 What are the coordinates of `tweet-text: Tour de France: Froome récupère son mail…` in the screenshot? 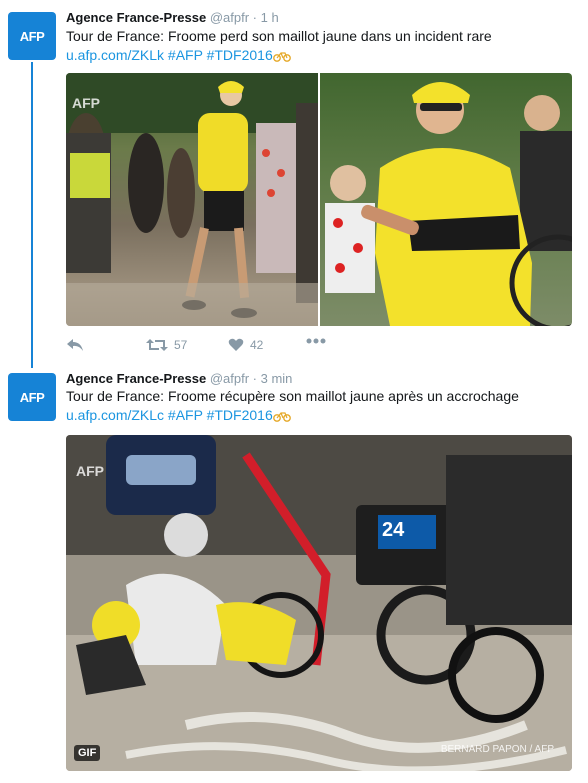 It's located at (292, 405).